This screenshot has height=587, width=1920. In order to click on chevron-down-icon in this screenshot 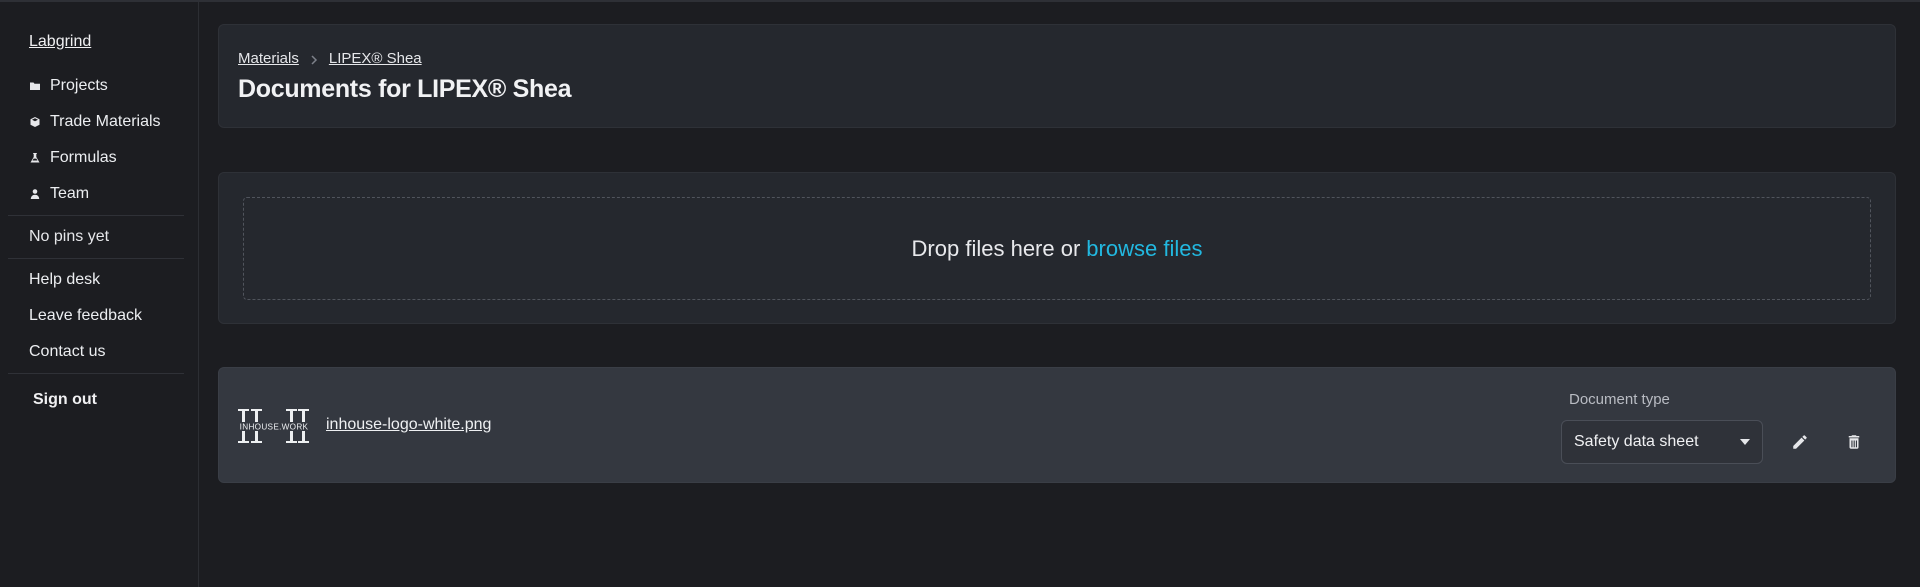, I will do `click(1745, 442)`.